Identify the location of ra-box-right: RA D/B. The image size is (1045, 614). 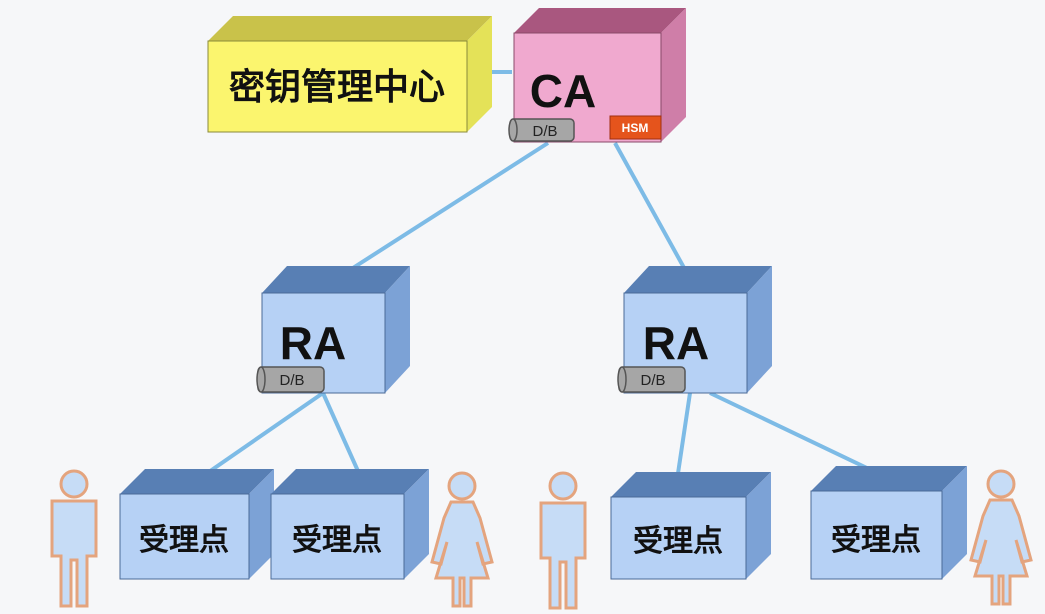
(694, 330).